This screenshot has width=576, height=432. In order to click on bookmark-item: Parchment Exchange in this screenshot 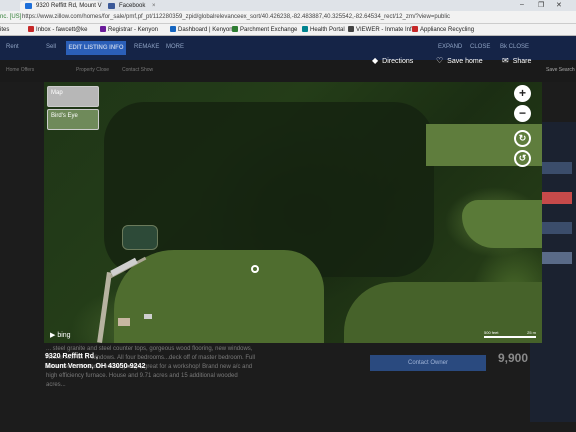, I will do `click(264, 30)`.